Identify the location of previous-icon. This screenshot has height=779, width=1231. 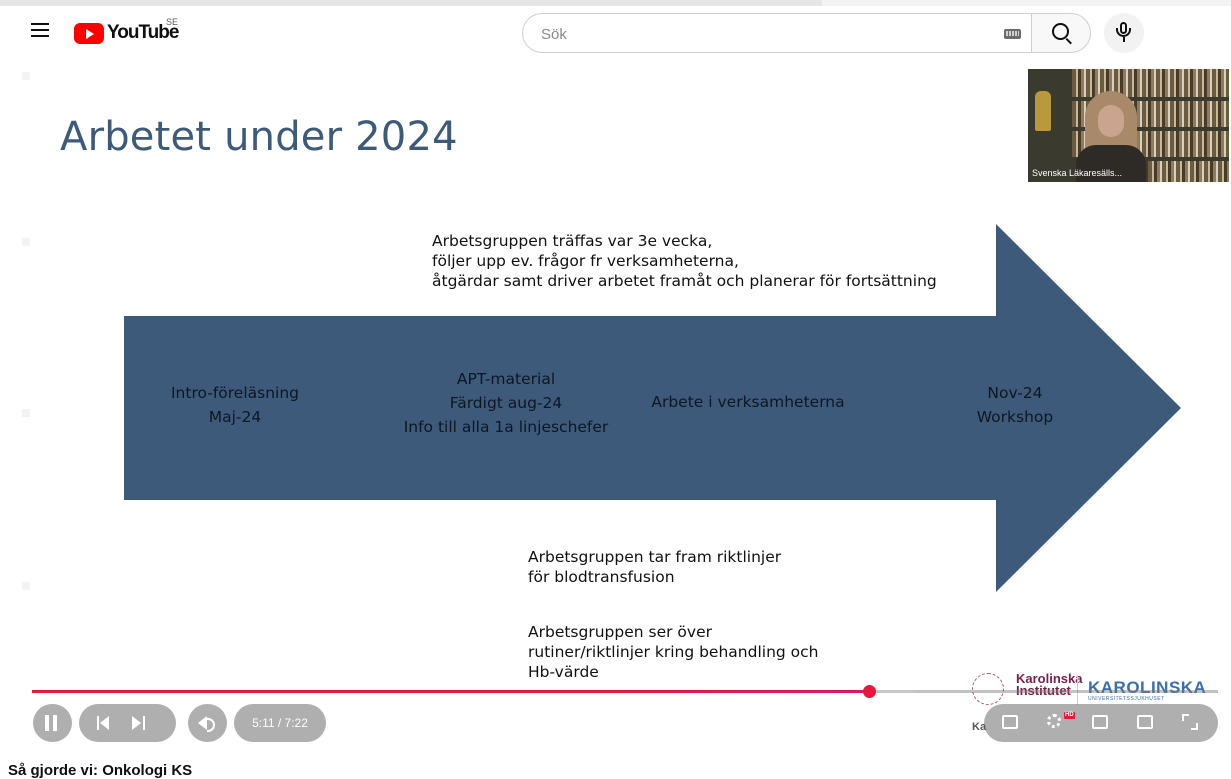
(103, 723).